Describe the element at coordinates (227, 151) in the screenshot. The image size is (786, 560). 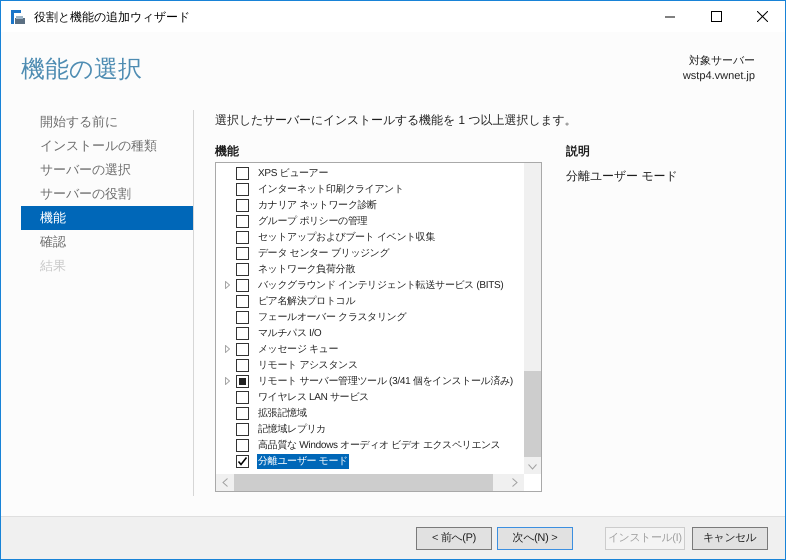
I see `features-heading: 機能` at that location.